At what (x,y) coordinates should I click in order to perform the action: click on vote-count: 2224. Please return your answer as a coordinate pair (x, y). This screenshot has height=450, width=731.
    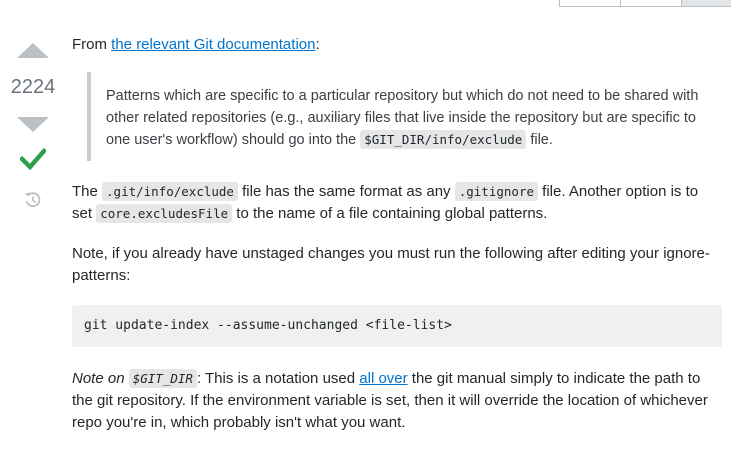
    Looking at the image, I should click on (33, 87).